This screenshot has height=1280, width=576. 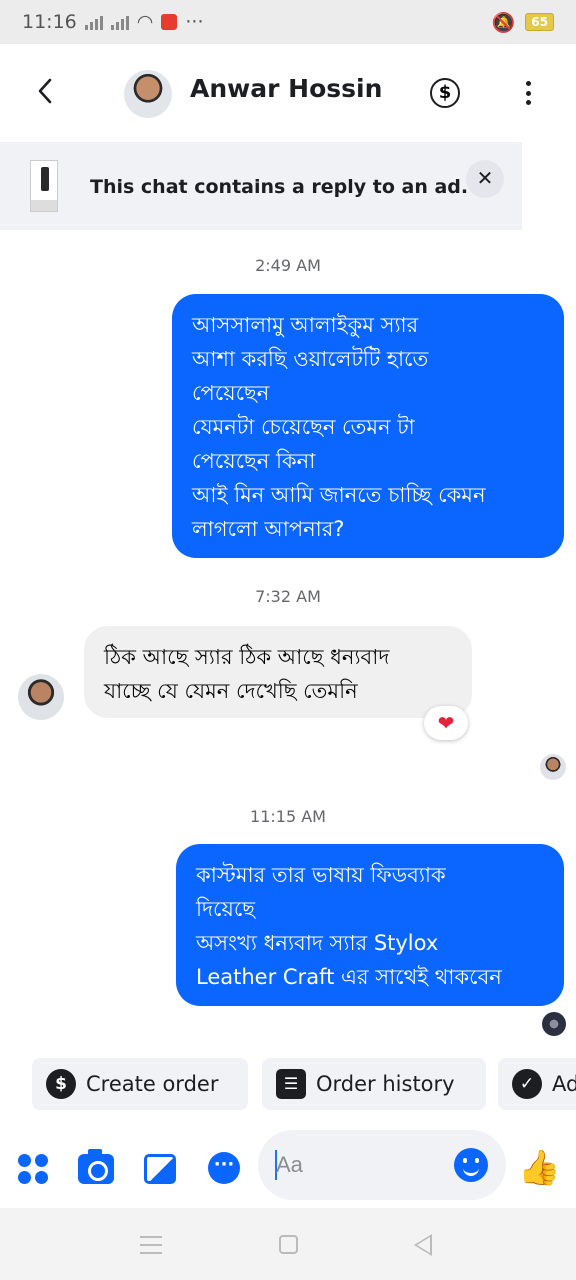 I want to click on gallery-icon, so click(x=160, y=1169).